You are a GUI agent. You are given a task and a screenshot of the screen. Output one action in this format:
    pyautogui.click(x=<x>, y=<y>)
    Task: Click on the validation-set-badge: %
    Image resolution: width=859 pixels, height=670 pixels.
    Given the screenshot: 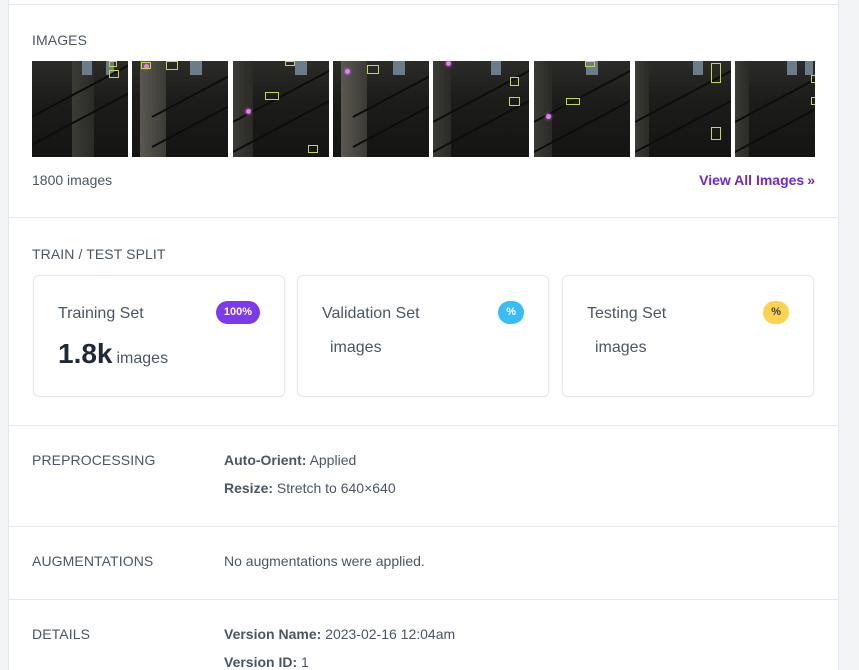 What is the action you would take?
    pyautogui.click(x=511, y=312)
    